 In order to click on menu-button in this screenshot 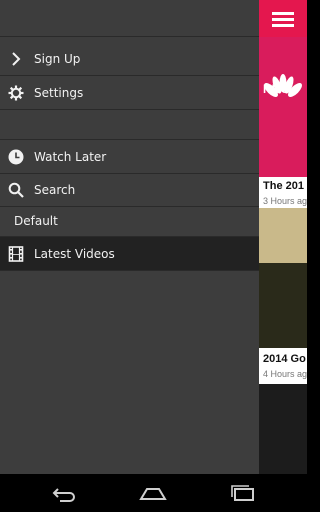, I will do `click(283, 18)`.